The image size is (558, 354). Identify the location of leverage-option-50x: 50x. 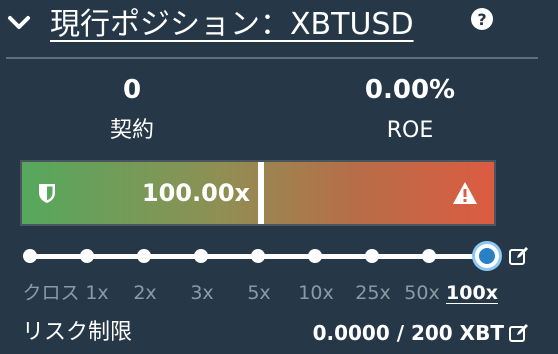
(422, 293).